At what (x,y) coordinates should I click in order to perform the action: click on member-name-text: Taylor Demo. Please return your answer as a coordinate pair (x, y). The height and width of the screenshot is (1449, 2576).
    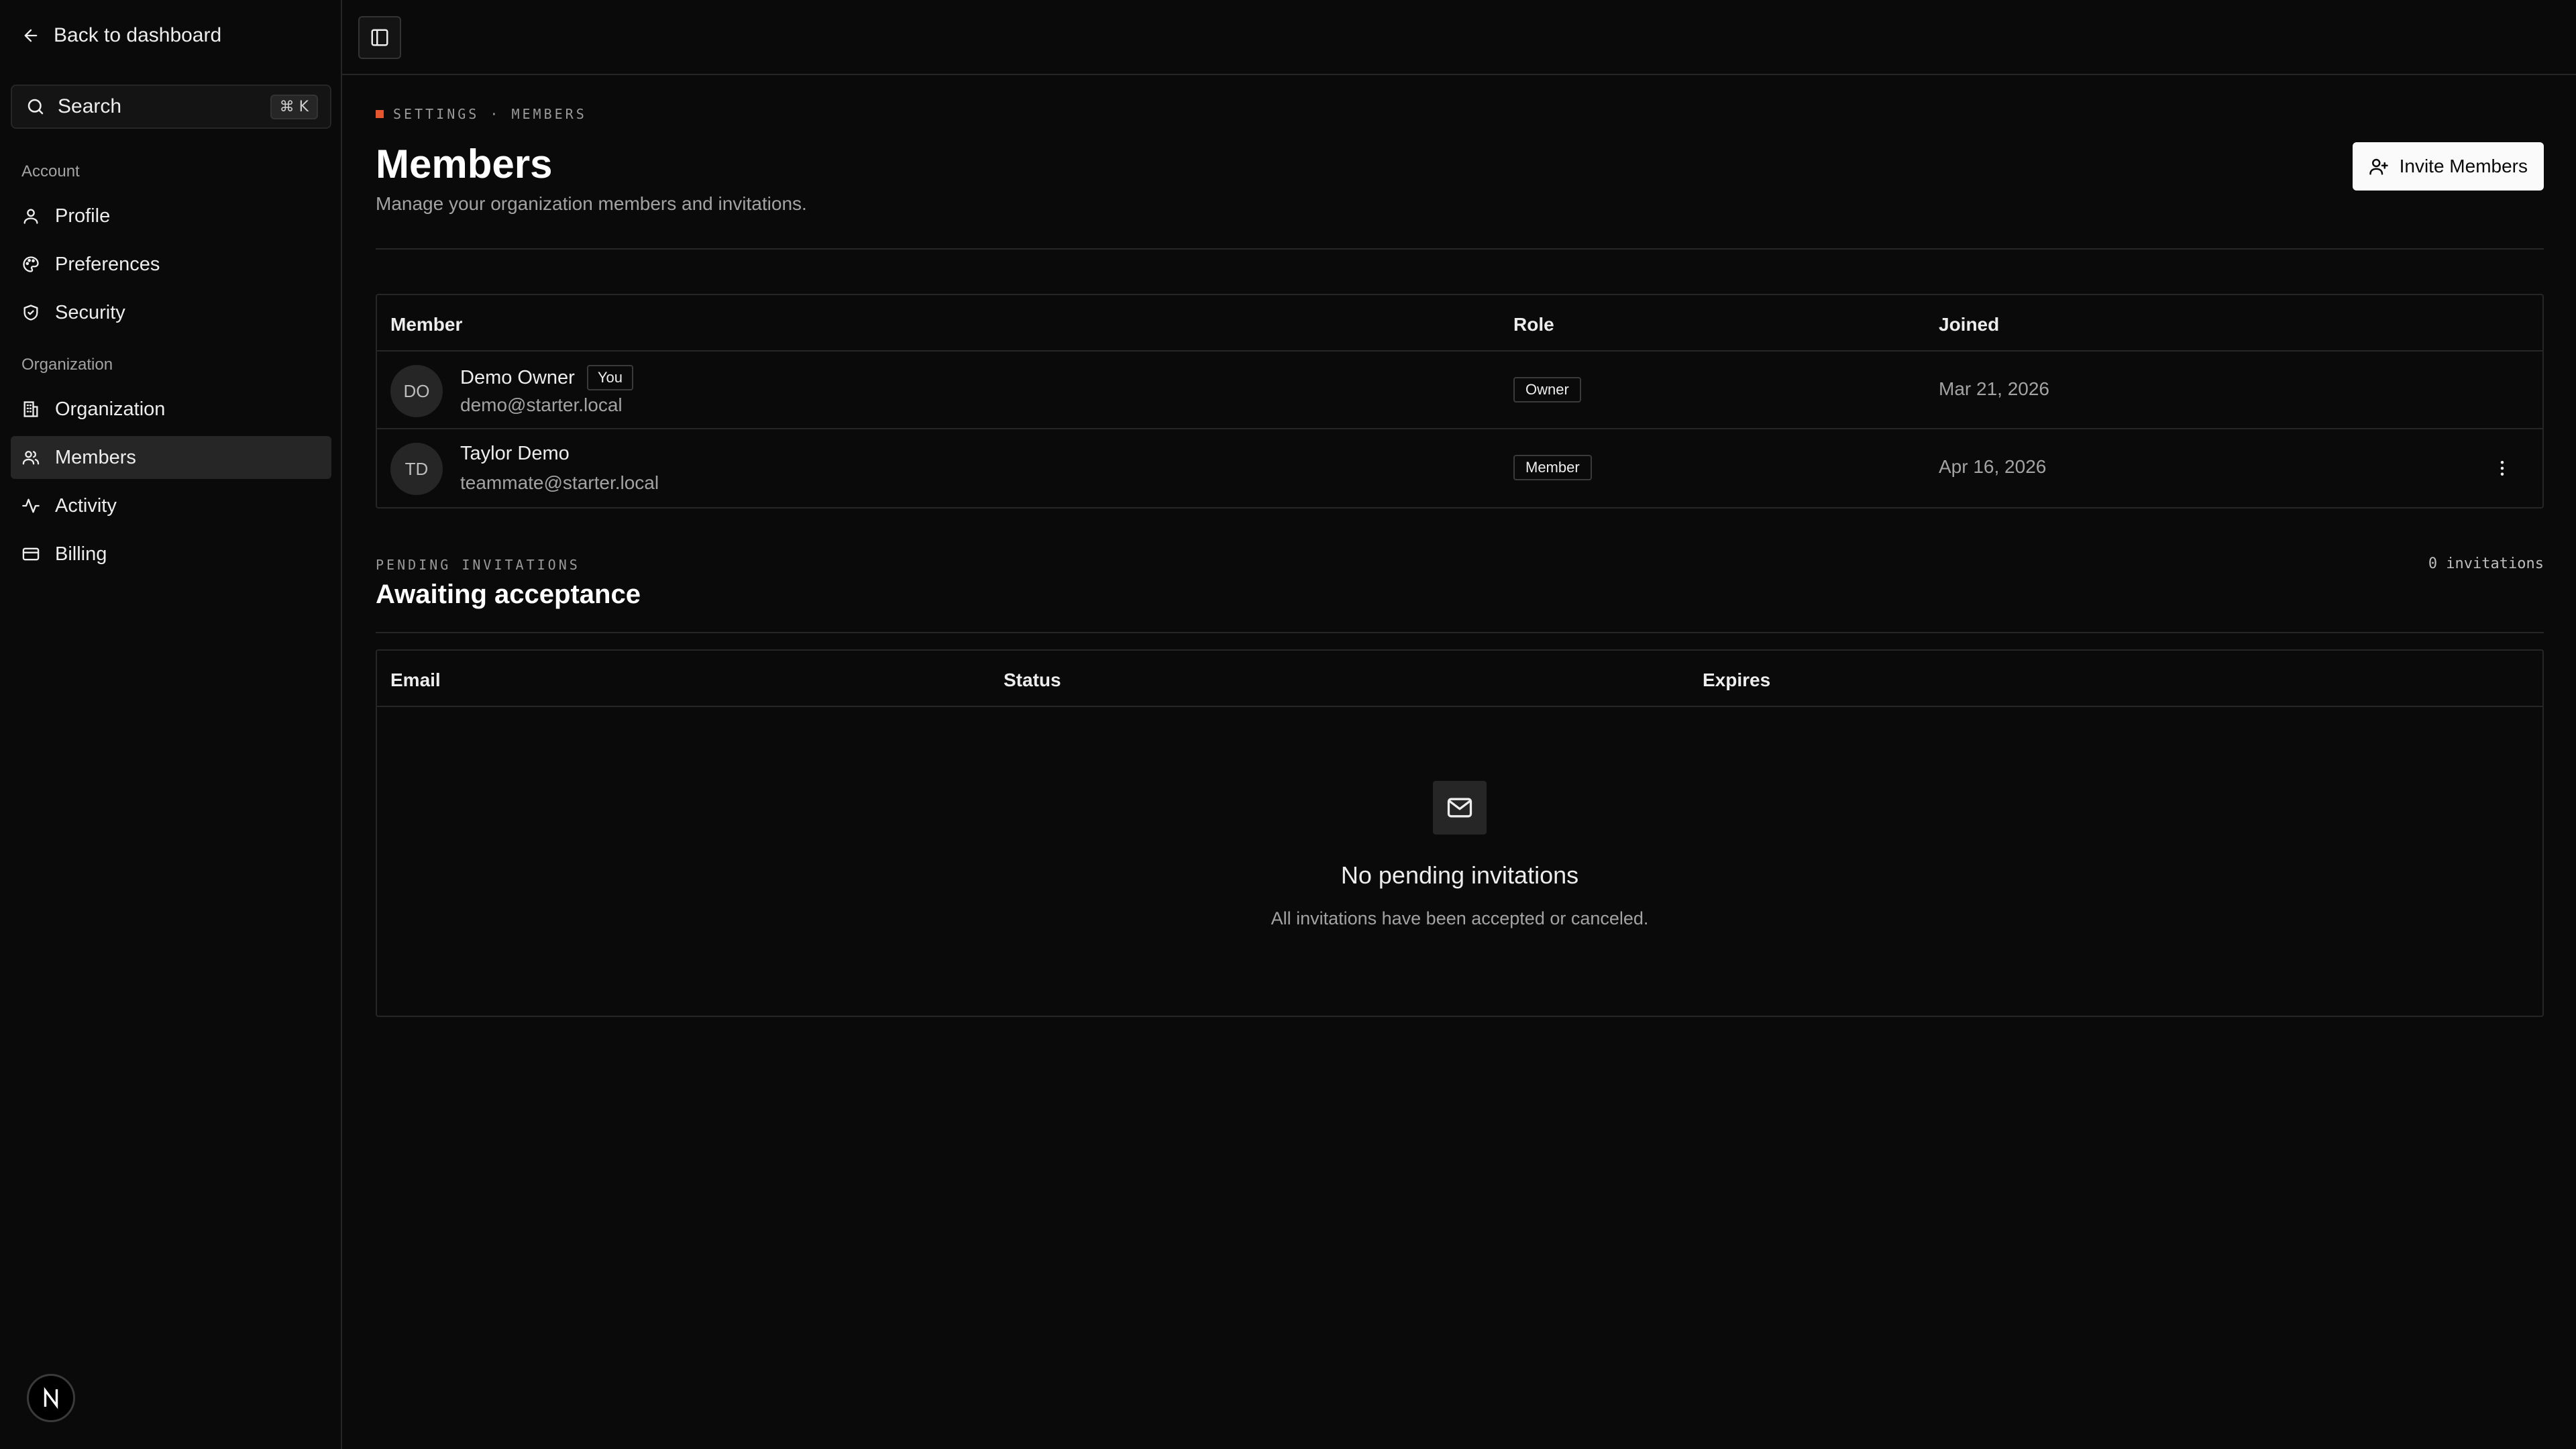
    Looking at the image, I should click on (515, 453).